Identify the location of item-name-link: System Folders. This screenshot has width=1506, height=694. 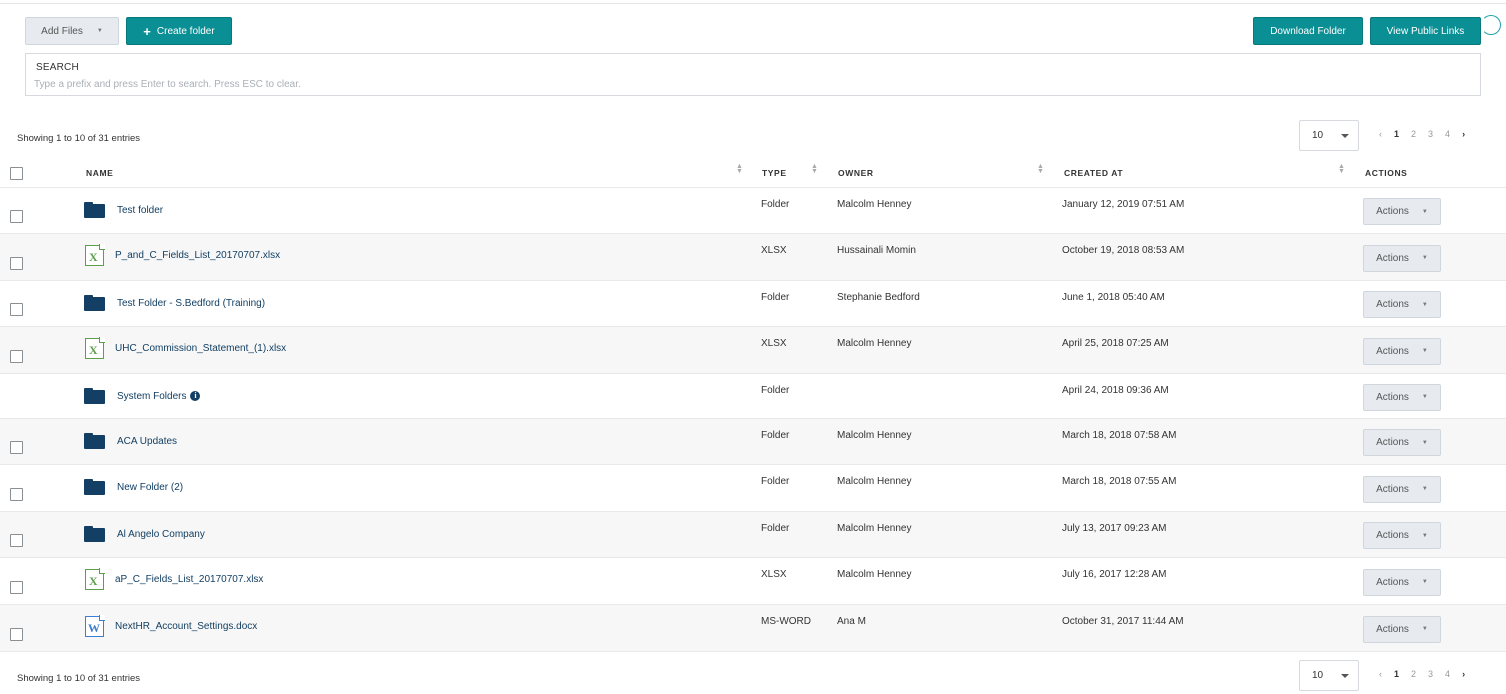
(151, 396).